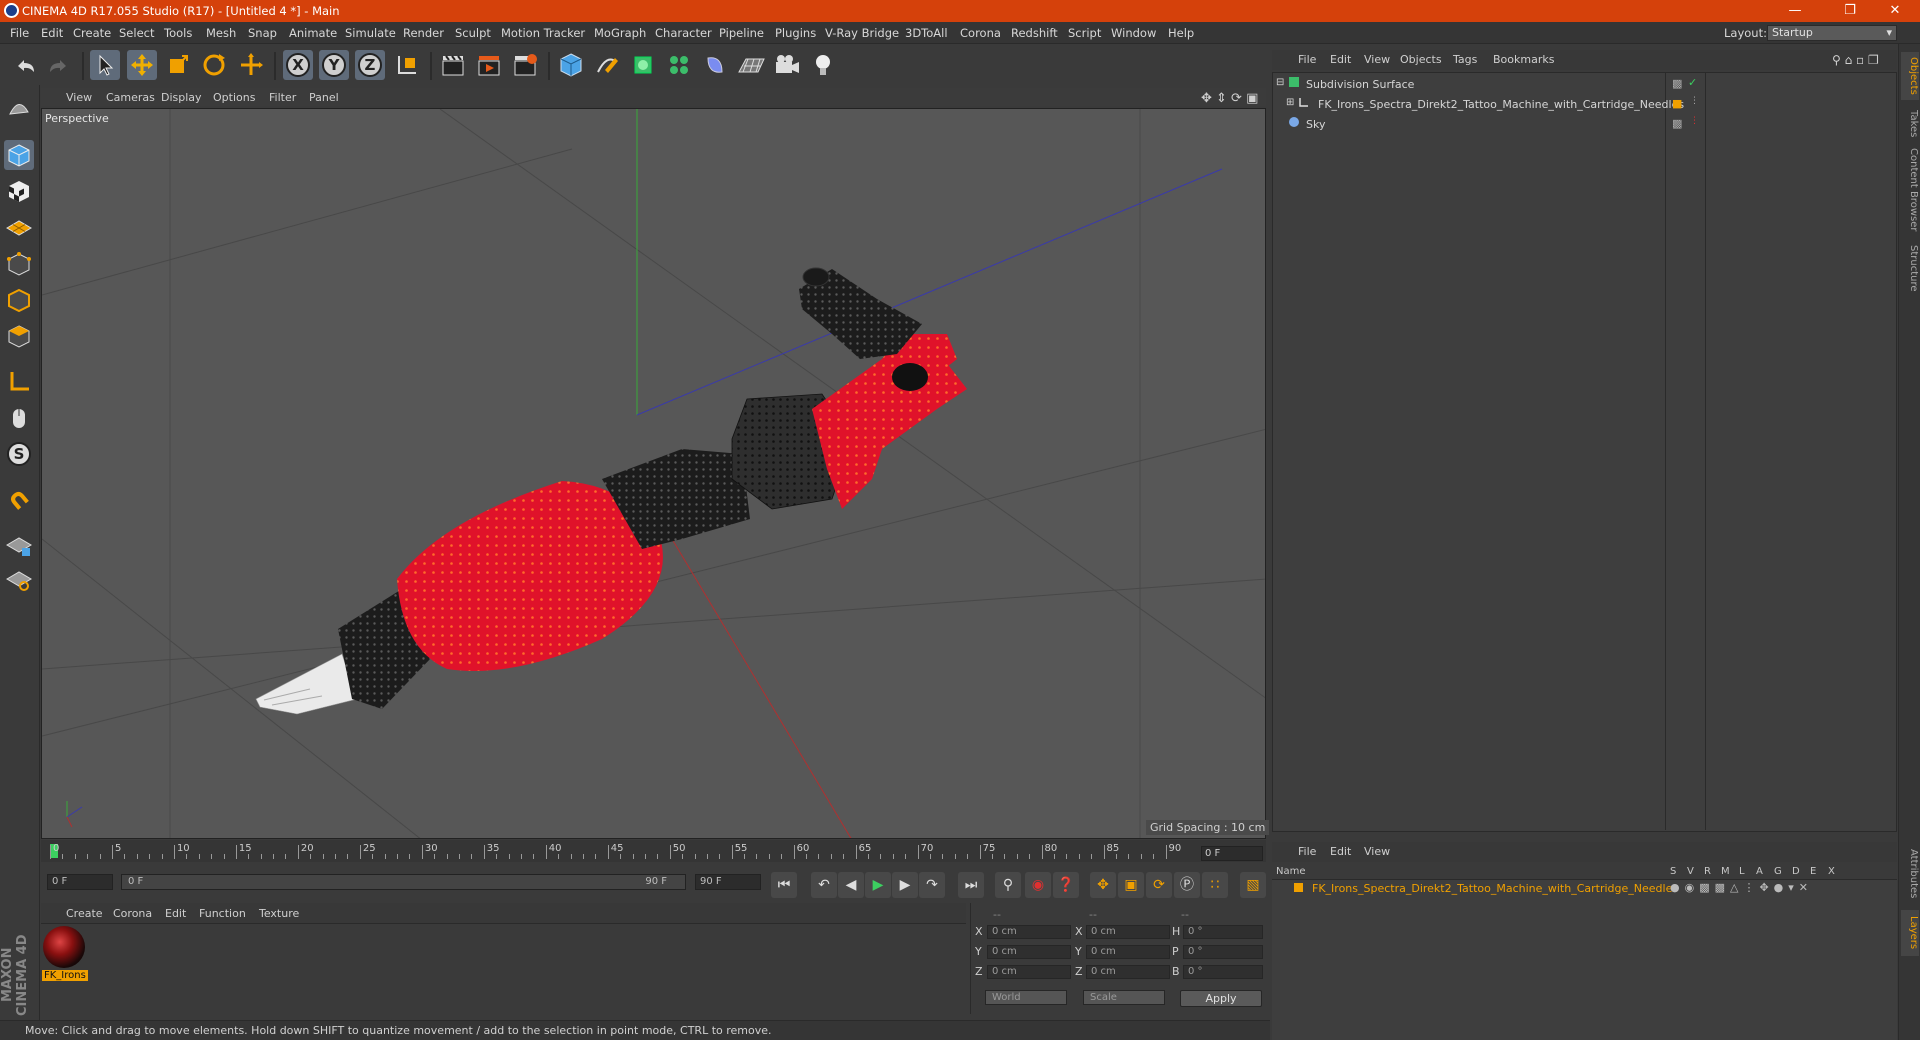 Image resolution: width=1920 pixels, height=1040 pixels. Describe the element at coordinates (971, 885) in the screenshot. I see `goto-end-button: ⏭` at that location.